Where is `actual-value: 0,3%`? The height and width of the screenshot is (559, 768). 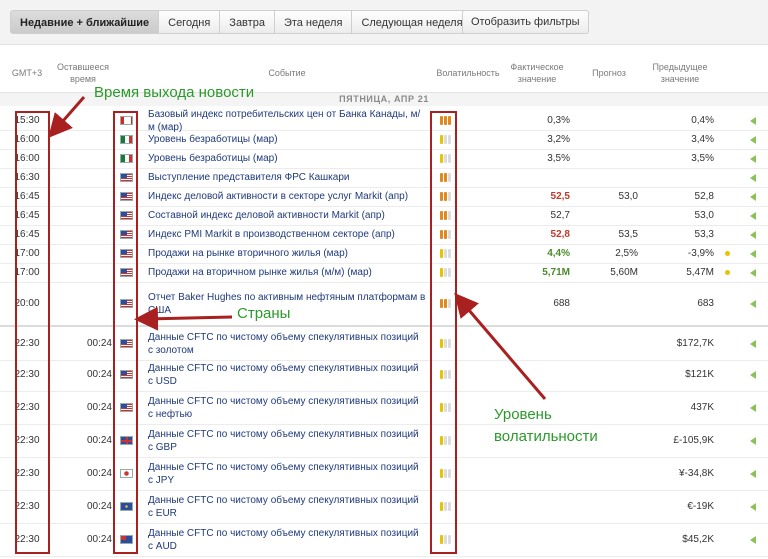 actual-value: 0,3% is located at coordinates (558, 120).